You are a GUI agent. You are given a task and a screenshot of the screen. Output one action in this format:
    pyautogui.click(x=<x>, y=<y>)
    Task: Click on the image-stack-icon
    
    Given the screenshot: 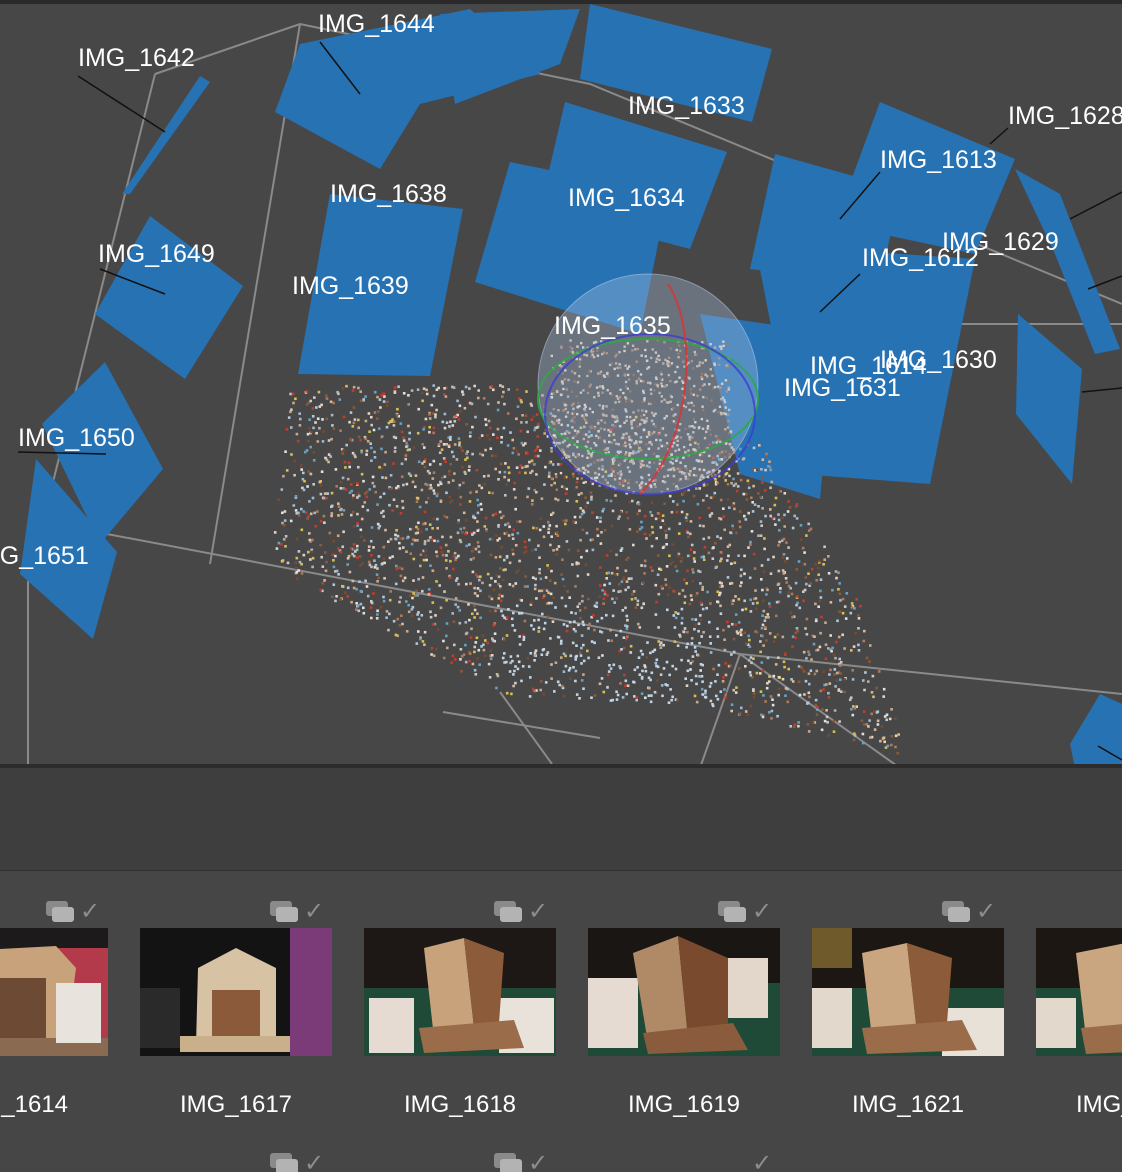 What is the action you would take?
    pyautogui.click(x=285, y=912)
    